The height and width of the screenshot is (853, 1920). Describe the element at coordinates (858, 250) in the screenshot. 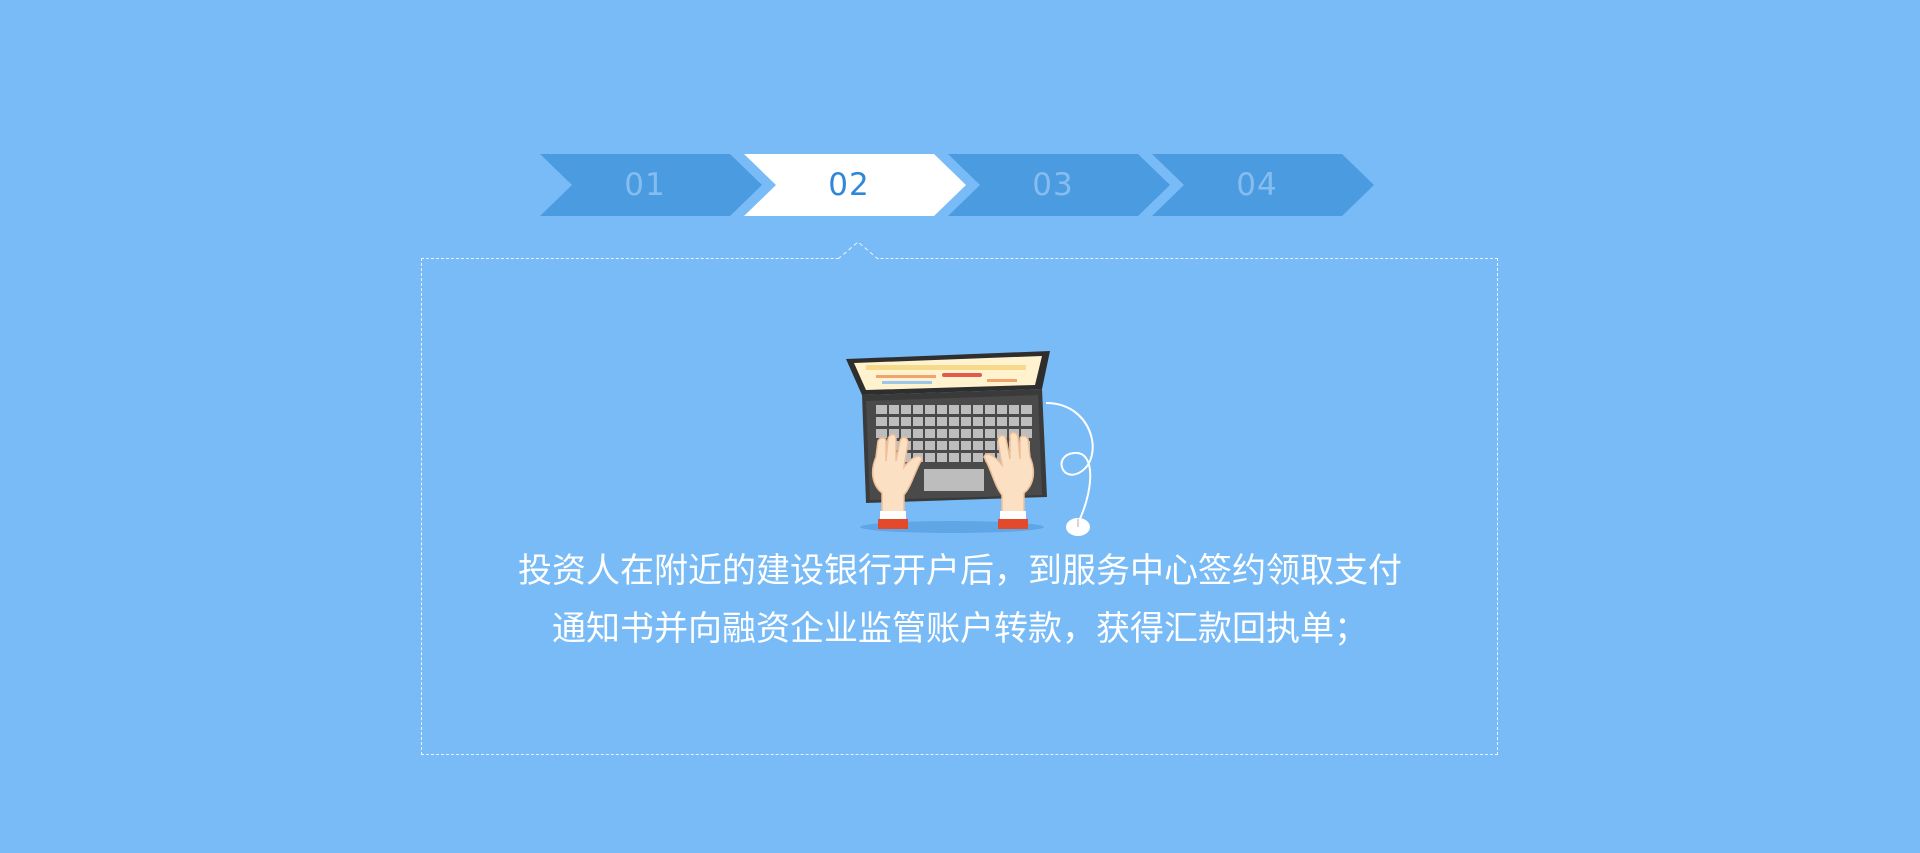

I see `panel-pointer-notch` at that location.